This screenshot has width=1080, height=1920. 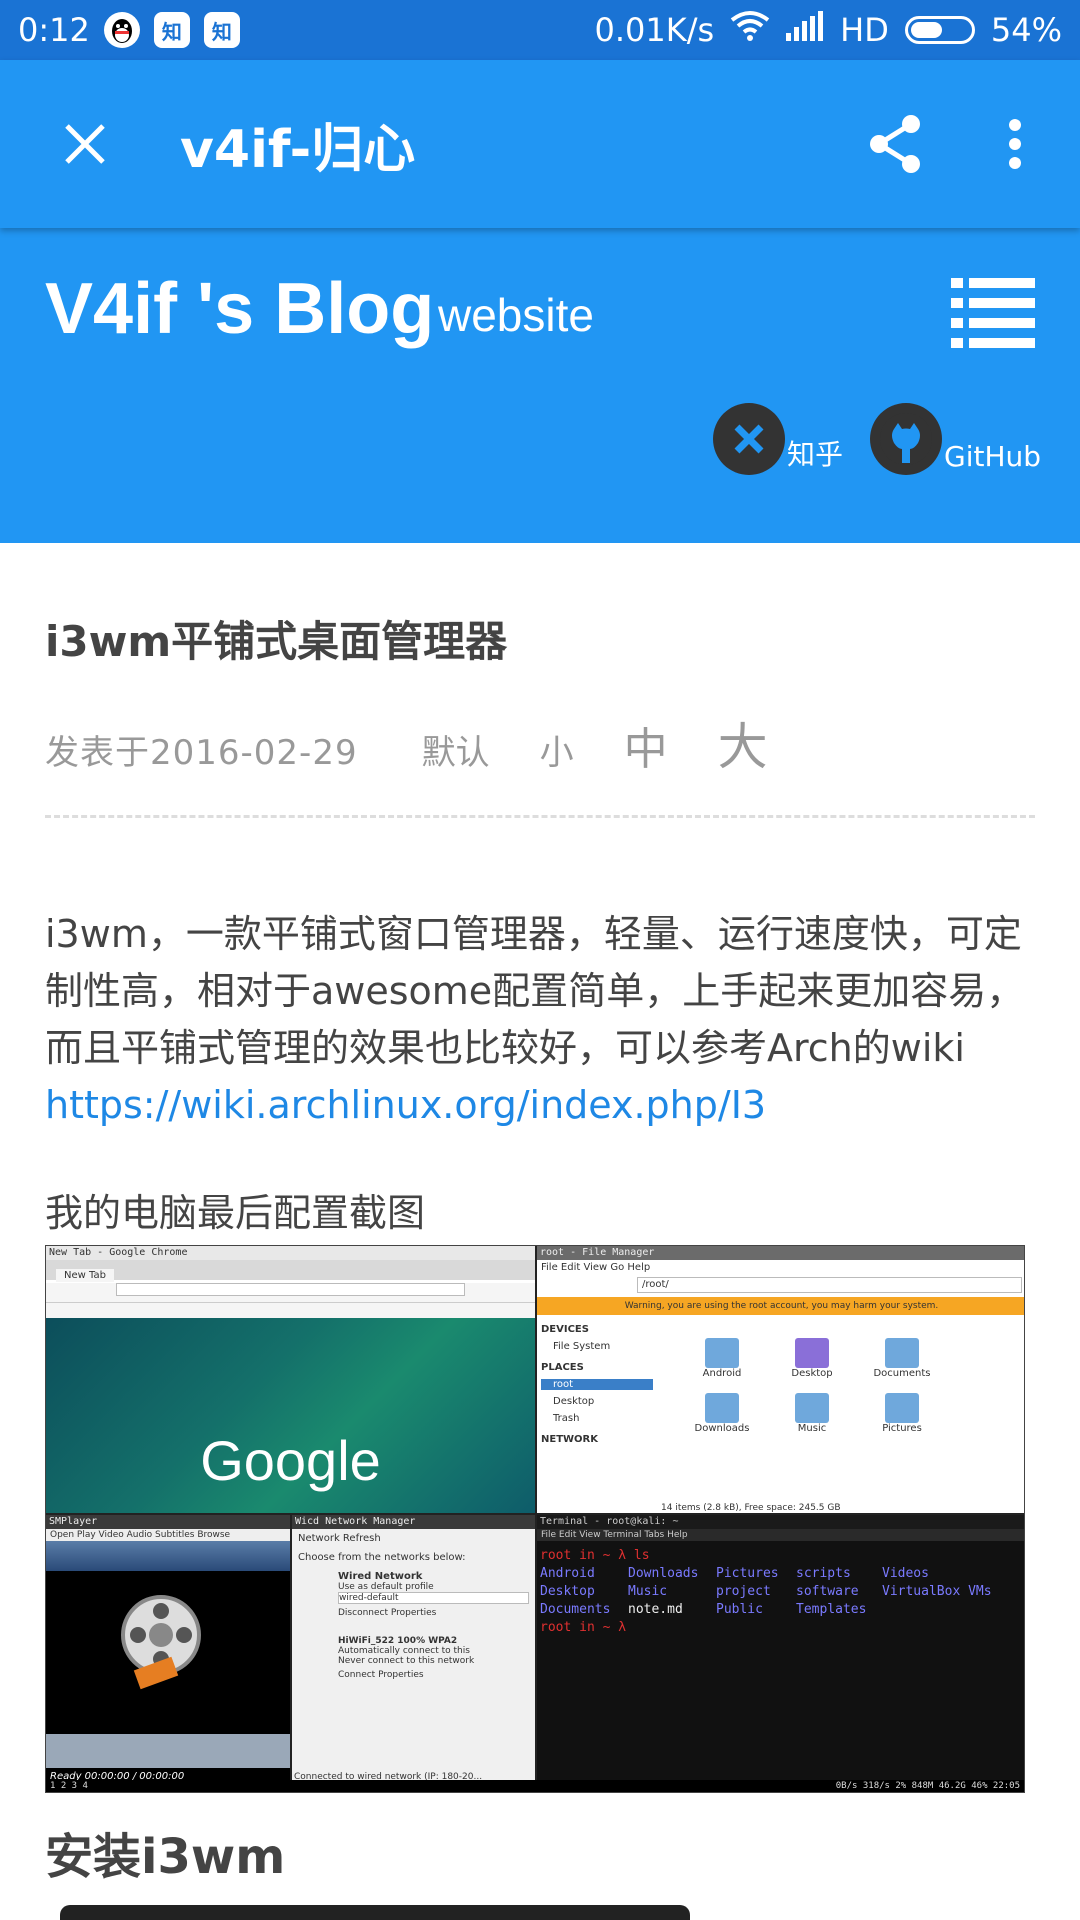 I want to click on font-size-large-button: 大, so click(x=743, y=743).